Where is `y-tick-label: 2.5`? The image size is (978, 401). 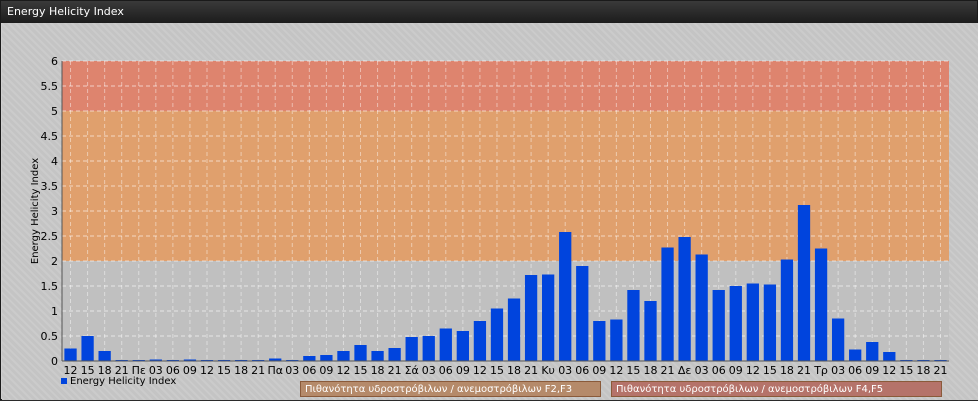
y-tick-label: 2.5 is located at coordinates (50, 236).